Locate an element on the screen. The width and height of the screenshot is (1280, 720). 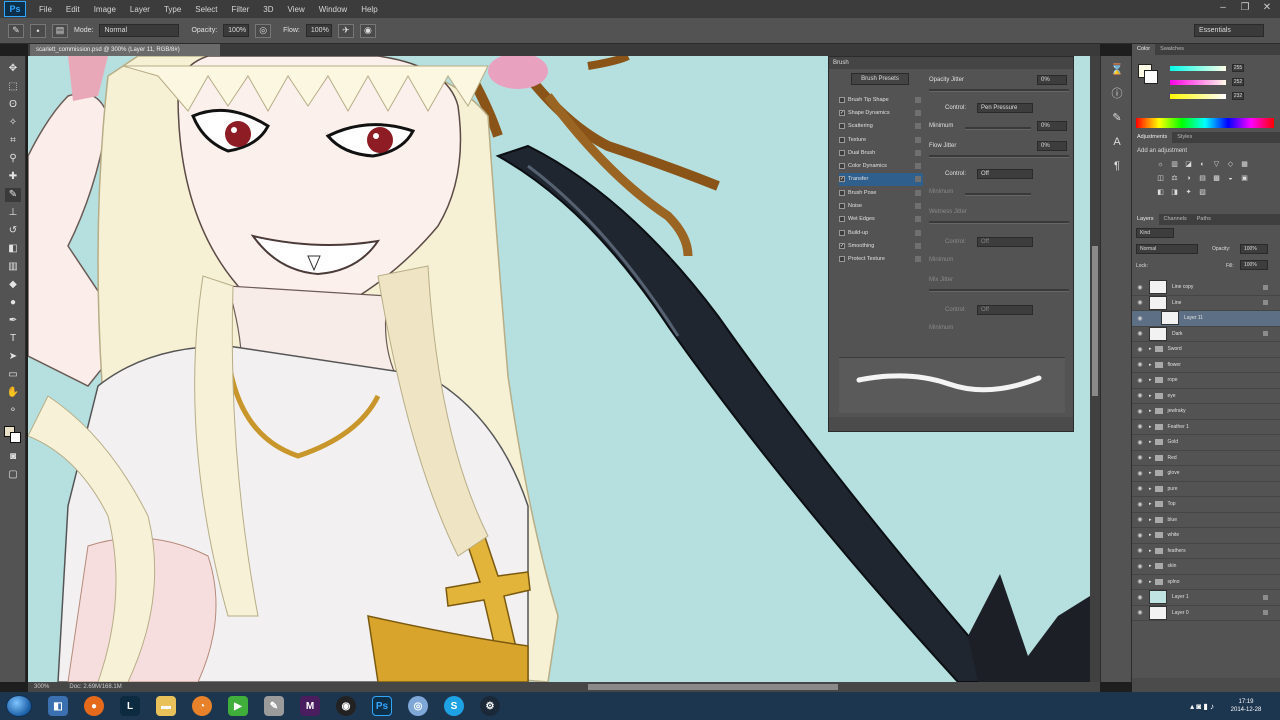
menu-select: Select is located at coordinates (206, 9).